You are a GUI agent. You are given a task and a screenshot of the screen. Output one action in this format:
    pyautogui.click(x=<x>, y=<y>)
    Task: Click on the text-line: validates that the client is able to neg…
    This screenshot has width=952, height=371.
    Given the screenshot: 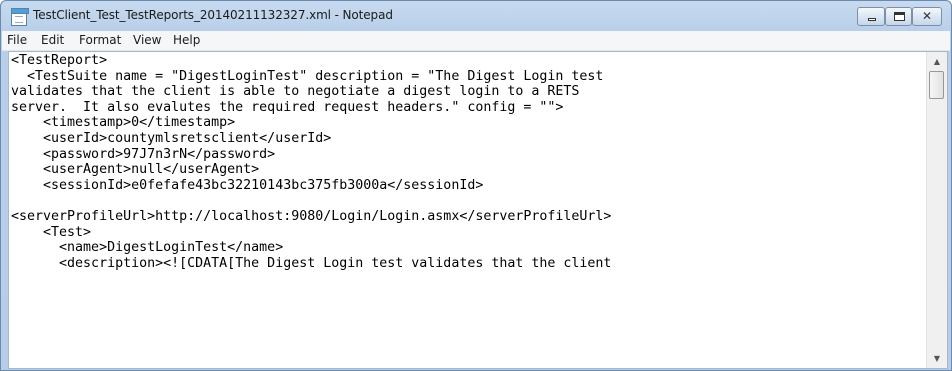 What is the action you would take?
    pyautogui.click(x=295, y=91)
    